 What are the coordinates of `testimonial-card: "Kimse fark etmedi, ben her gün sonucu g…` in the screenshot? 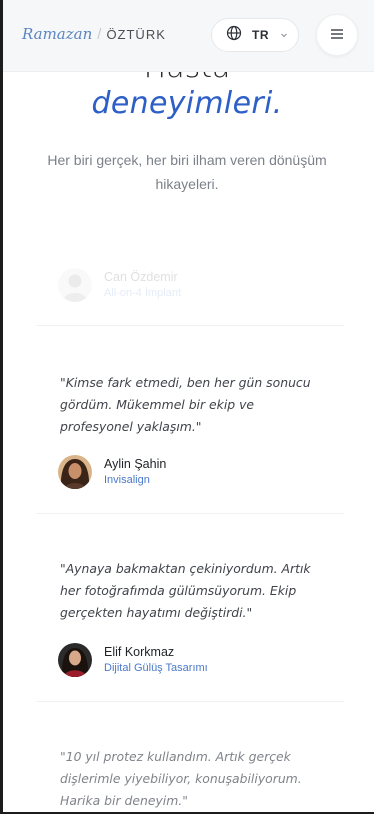 It's located at (190, 405).